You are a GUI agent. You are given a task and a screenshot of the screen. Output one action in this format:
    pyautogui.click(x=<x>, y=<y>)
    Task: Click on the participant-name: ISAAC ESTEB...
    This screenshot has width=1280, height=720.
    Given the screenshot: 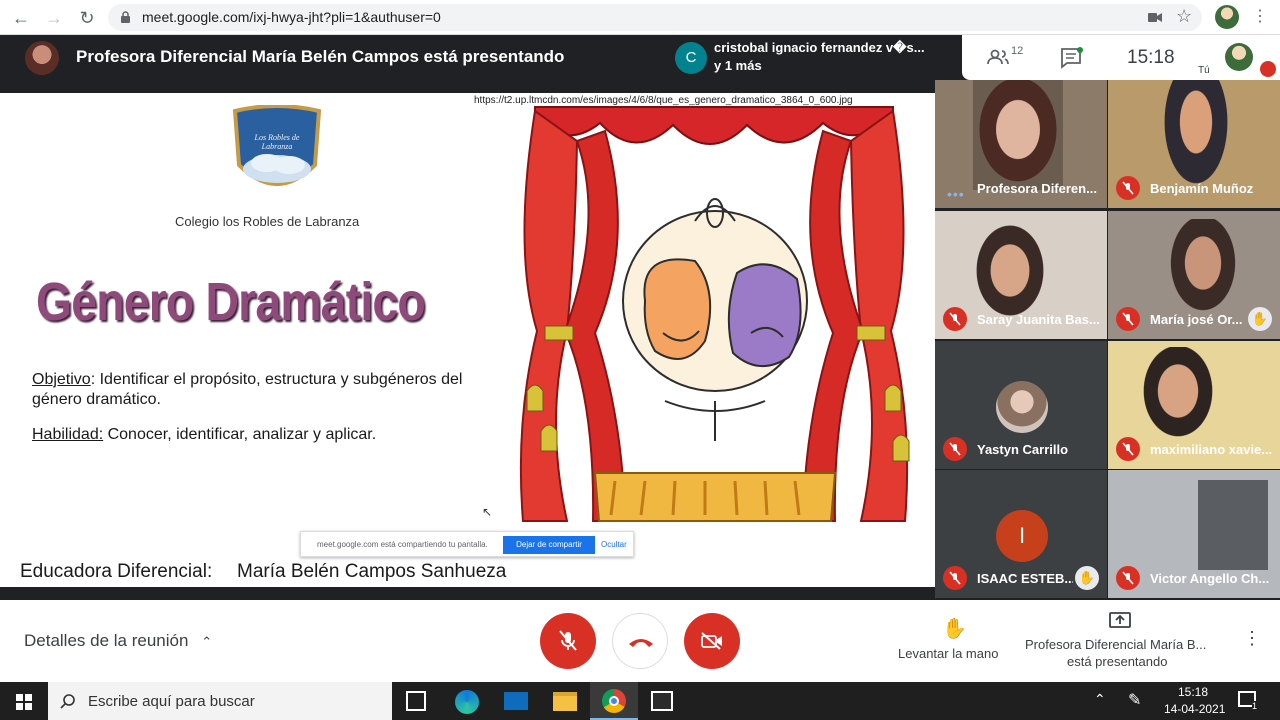 What is the action you would take?
    pyautogui.click(x=1025, y=578)
    